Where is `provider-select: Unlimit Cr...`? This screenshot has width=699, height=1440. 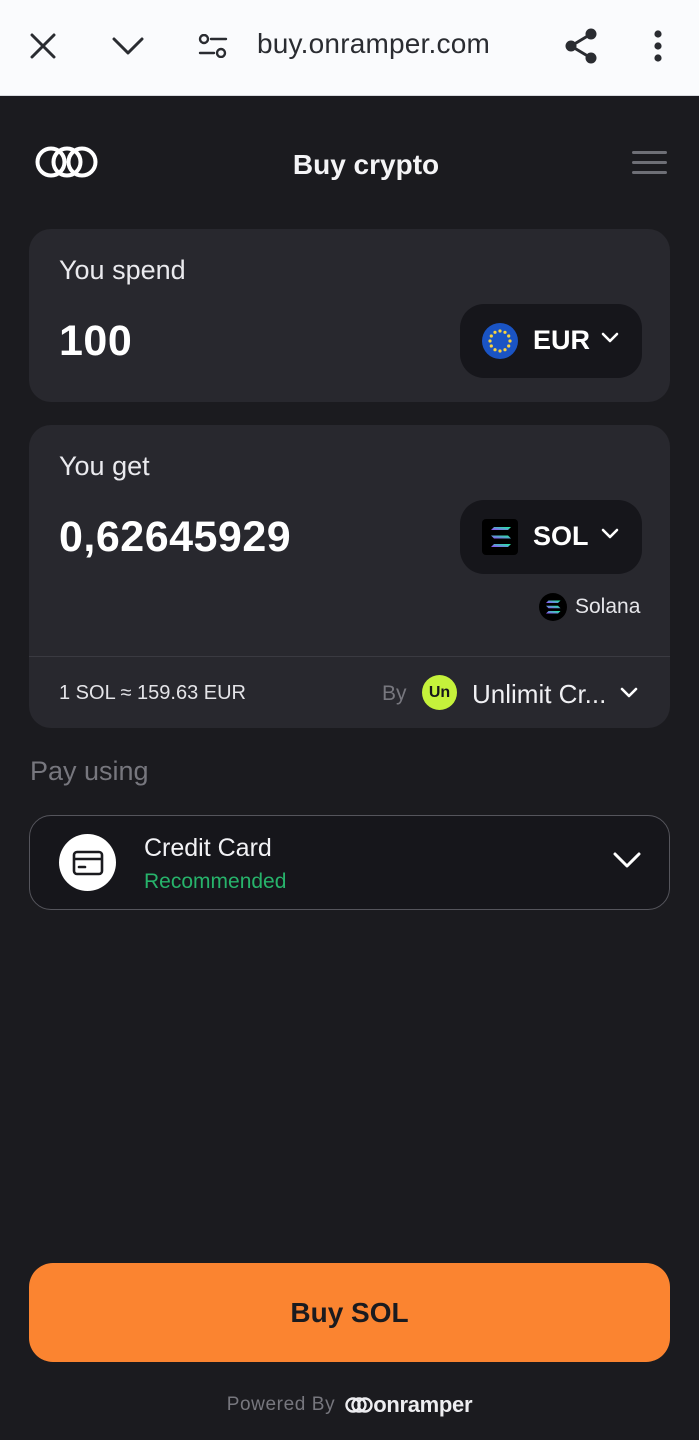 provider-select: Unlimit Cr... is located at coordinates (539, 694).